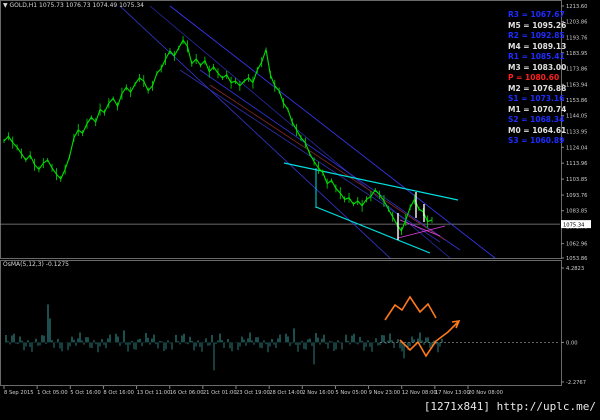  Describe the element at coordinates (52, 393) in the screenshot. I see `time-tick-label: 1 Oct 05:00` at that location.